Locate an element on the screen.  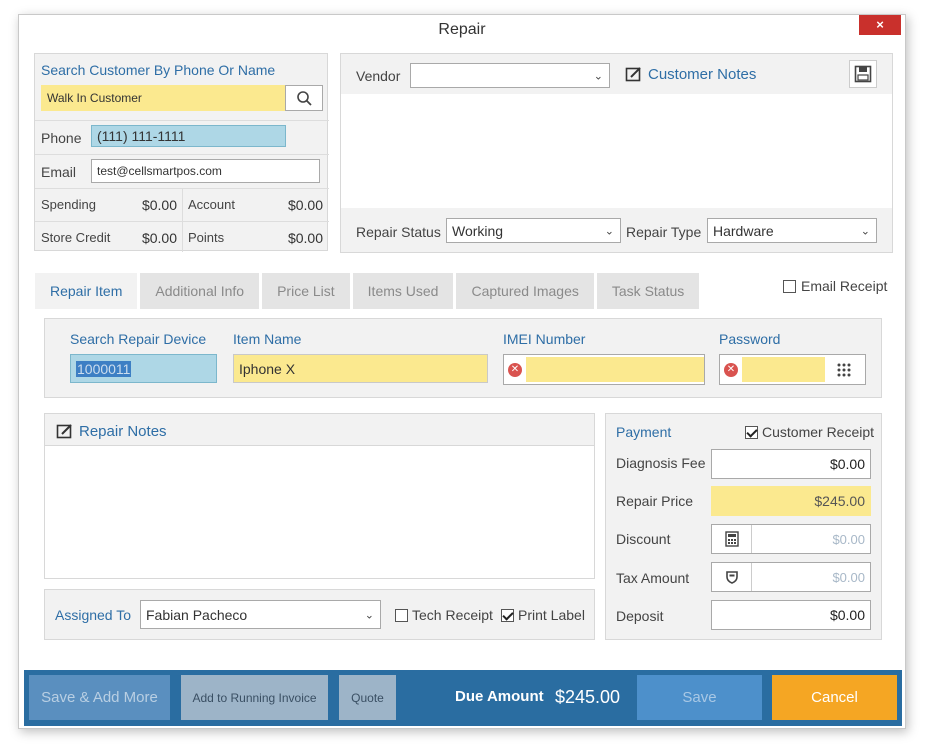
password-label: Password is located at coordinates (750, 339).